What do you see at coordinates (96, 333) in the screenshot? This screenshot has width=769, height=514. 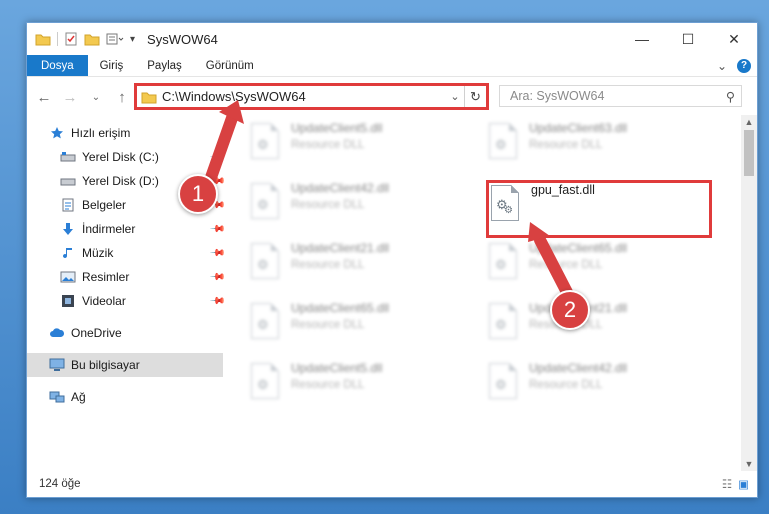 I see `sidebar-item-label: OneDrive` at bounding box center [96, 333].